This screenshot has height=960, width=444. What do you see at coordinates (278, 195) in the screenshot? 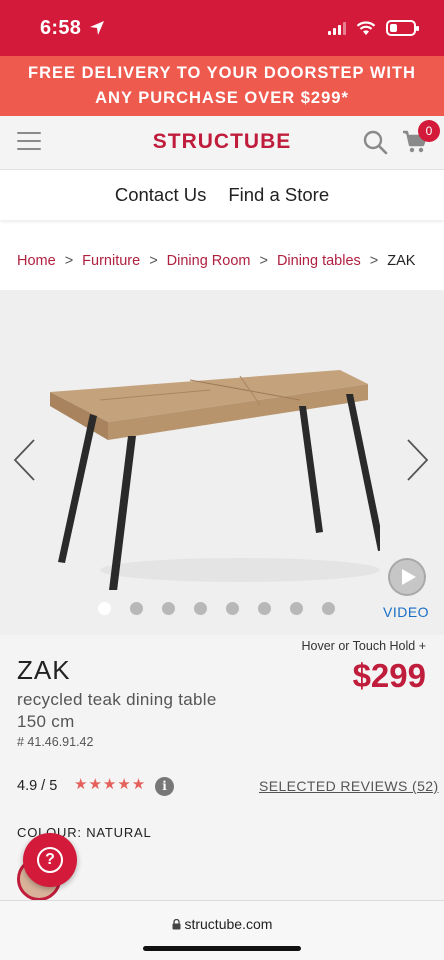
I see `nav-find-a-store: Find a Store` at bounding box center [278, 195].